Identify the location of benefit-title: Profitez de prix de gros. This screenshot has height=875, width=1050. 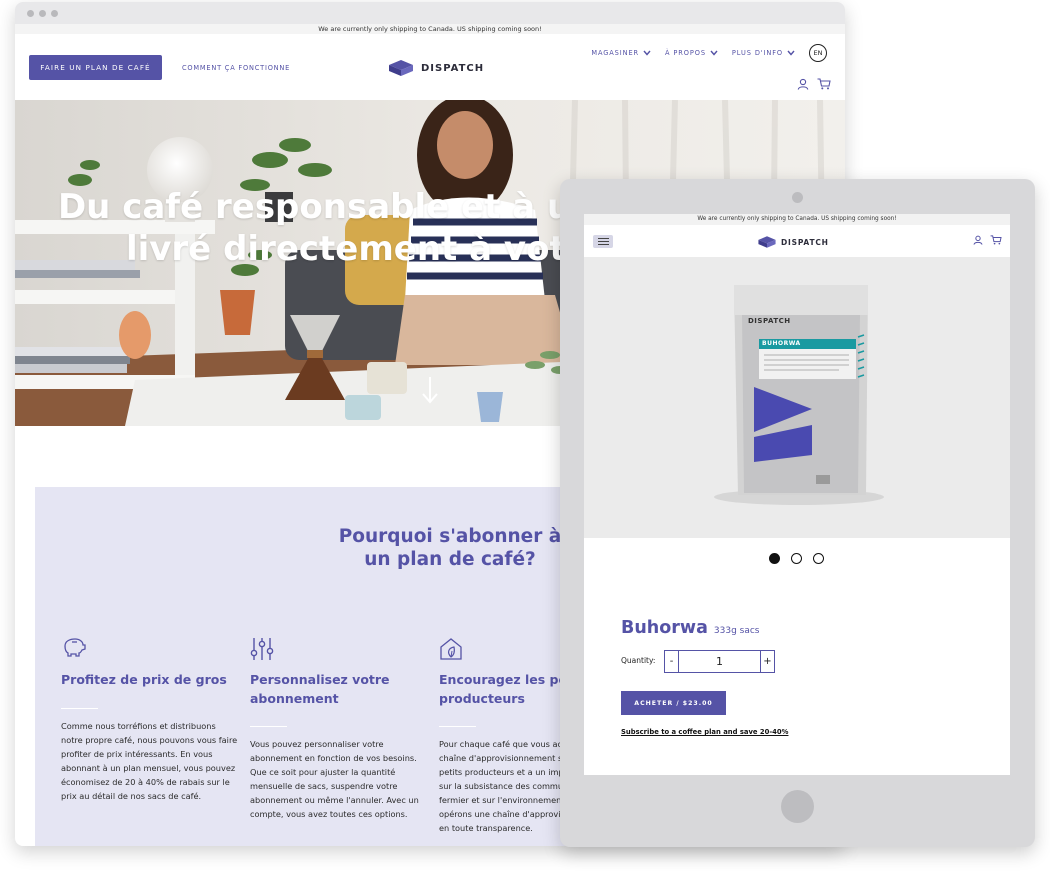
(144, 679).